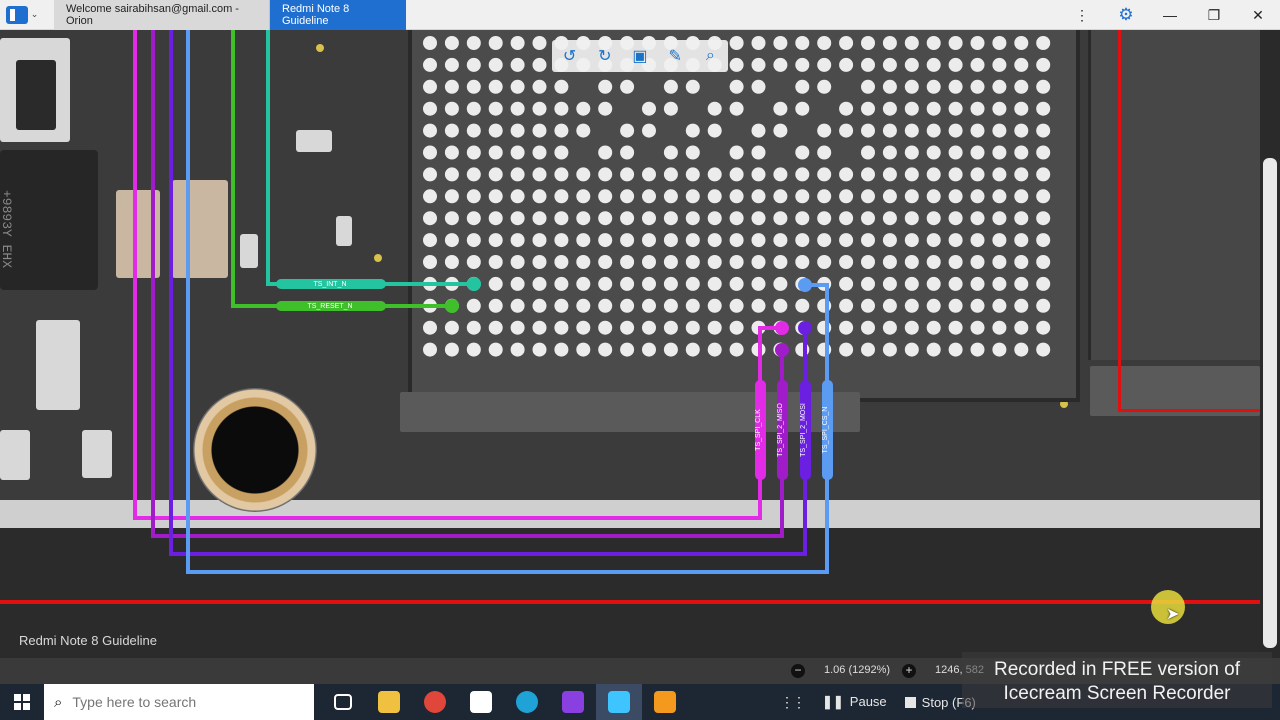 The image size is (1280, 720). I want to click on start-button, so click(22, 702).